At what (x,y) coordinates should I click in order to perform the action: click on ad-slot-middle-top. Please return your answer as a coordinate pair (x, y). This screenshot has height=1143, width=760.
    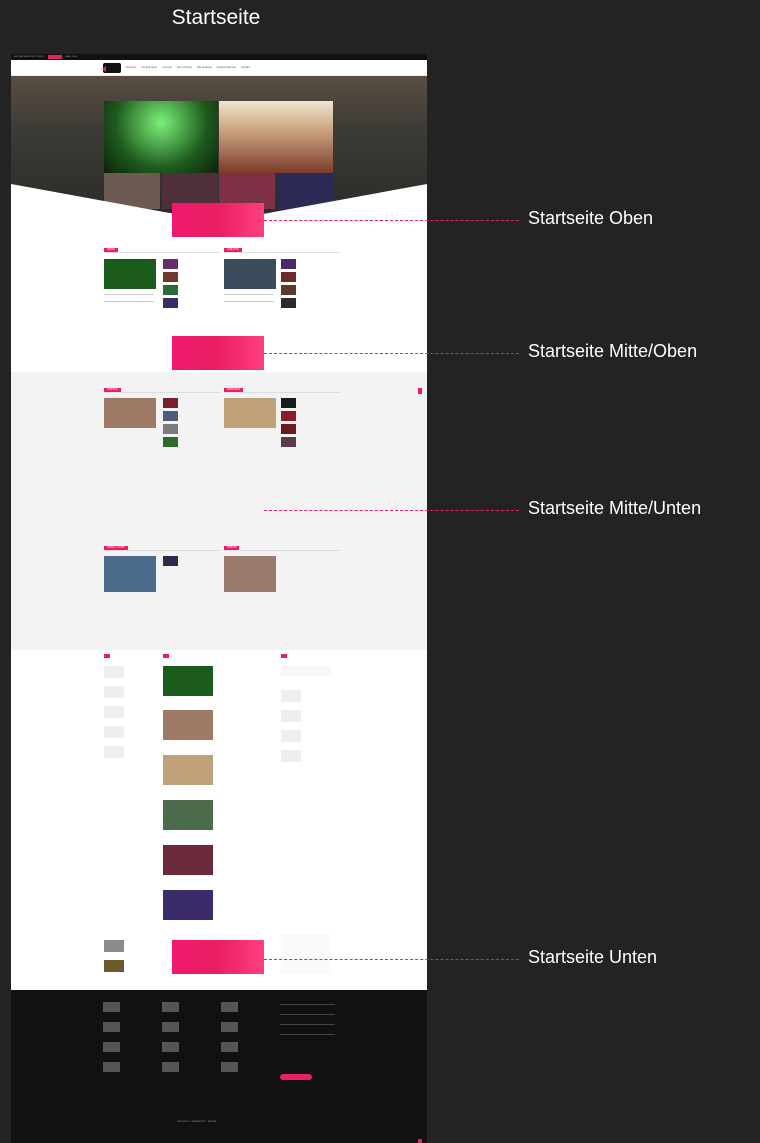
    Looking at the image, I should click on (218, 353).